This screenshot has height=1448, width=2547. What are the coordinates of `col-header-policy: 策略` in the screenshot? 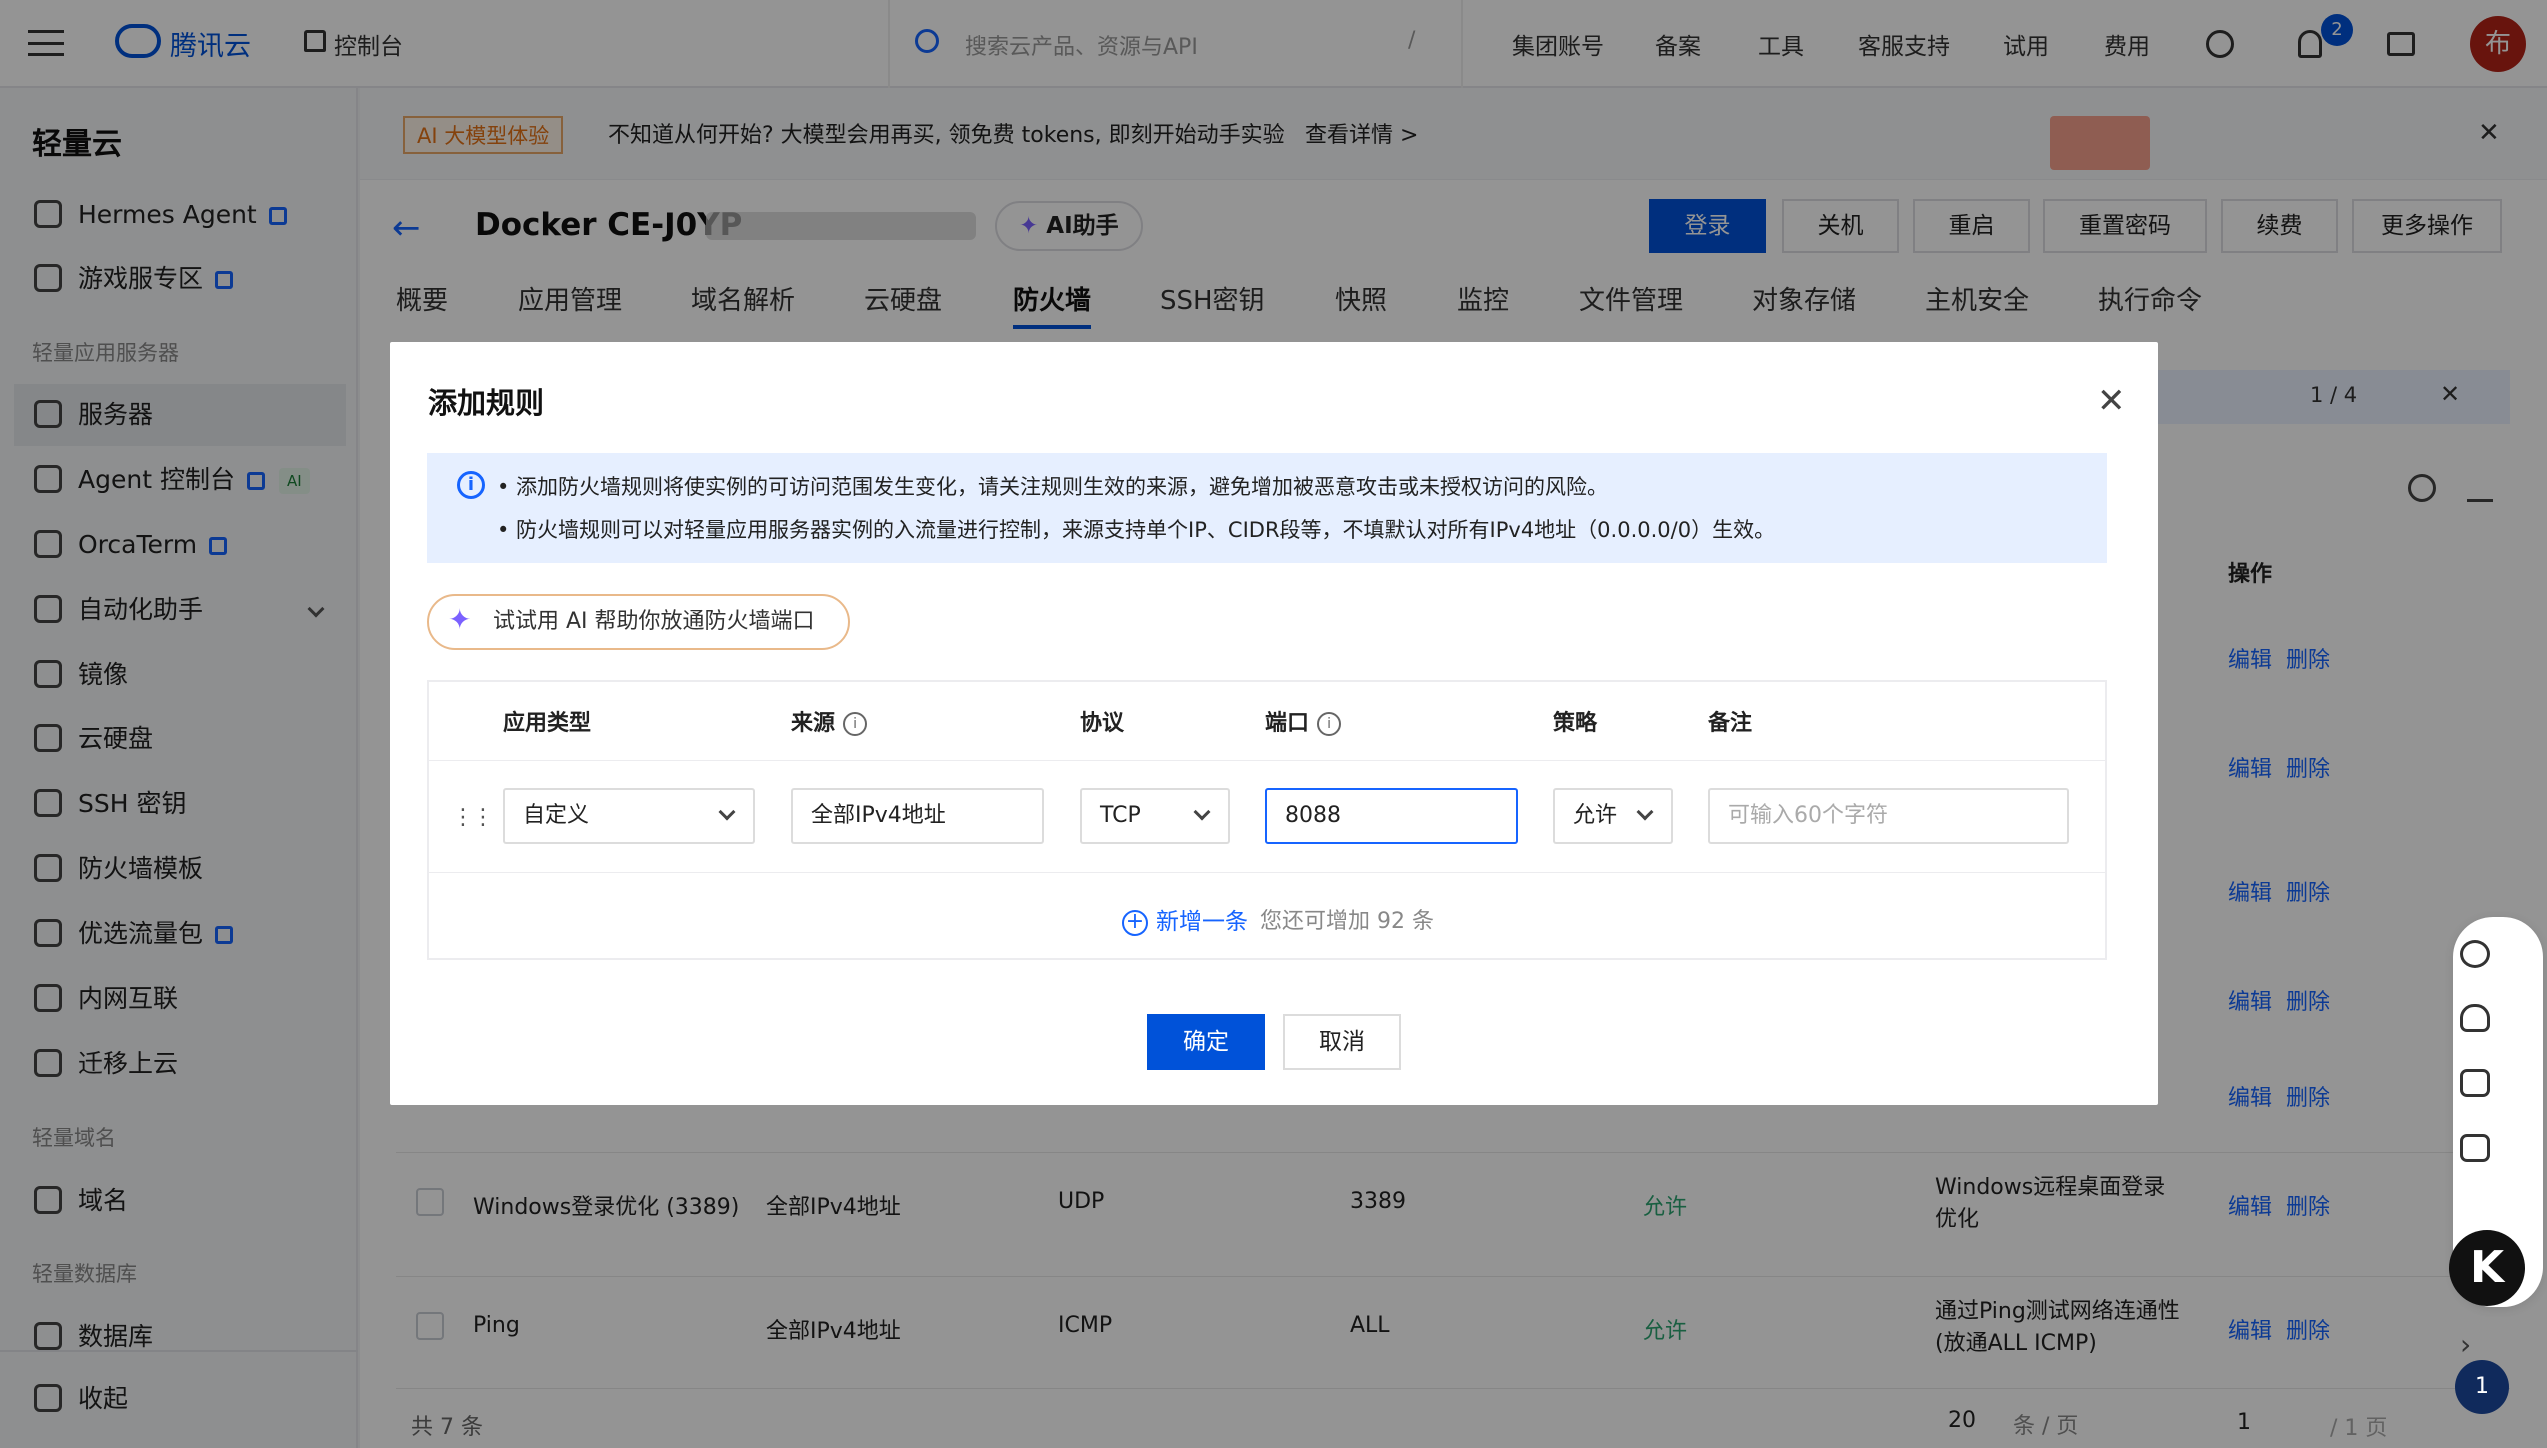 It's located at (1575, 723).